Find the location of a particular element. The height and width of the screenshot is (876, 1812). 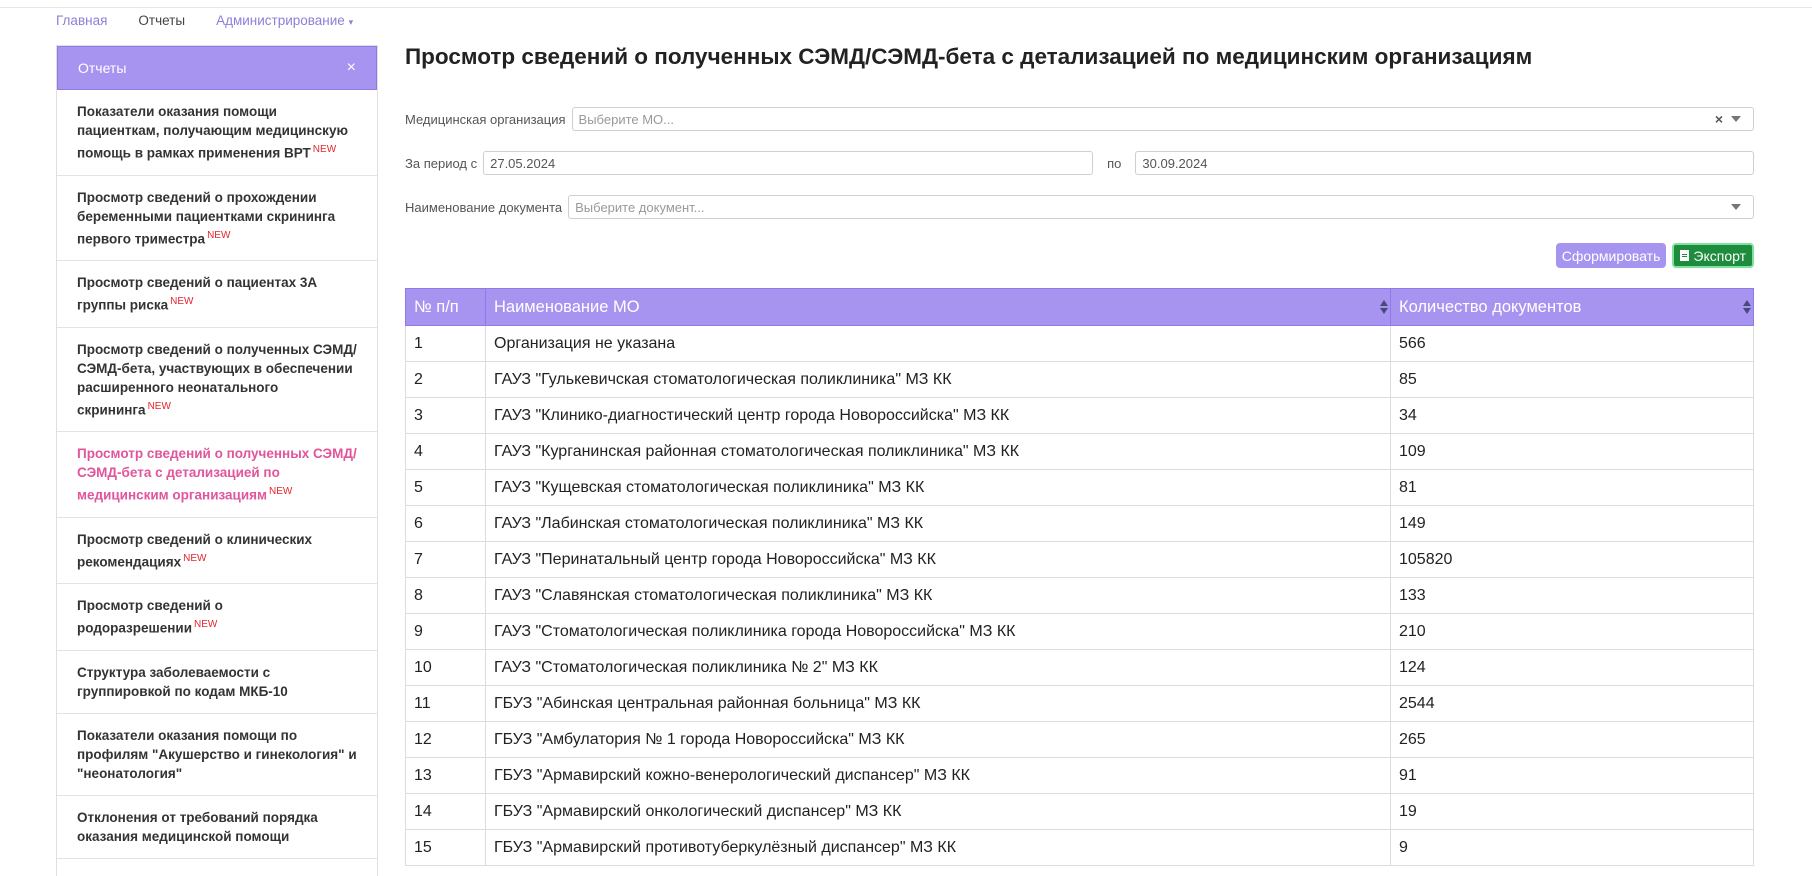

cell-number: 6 is located at coordinates (445, 523).